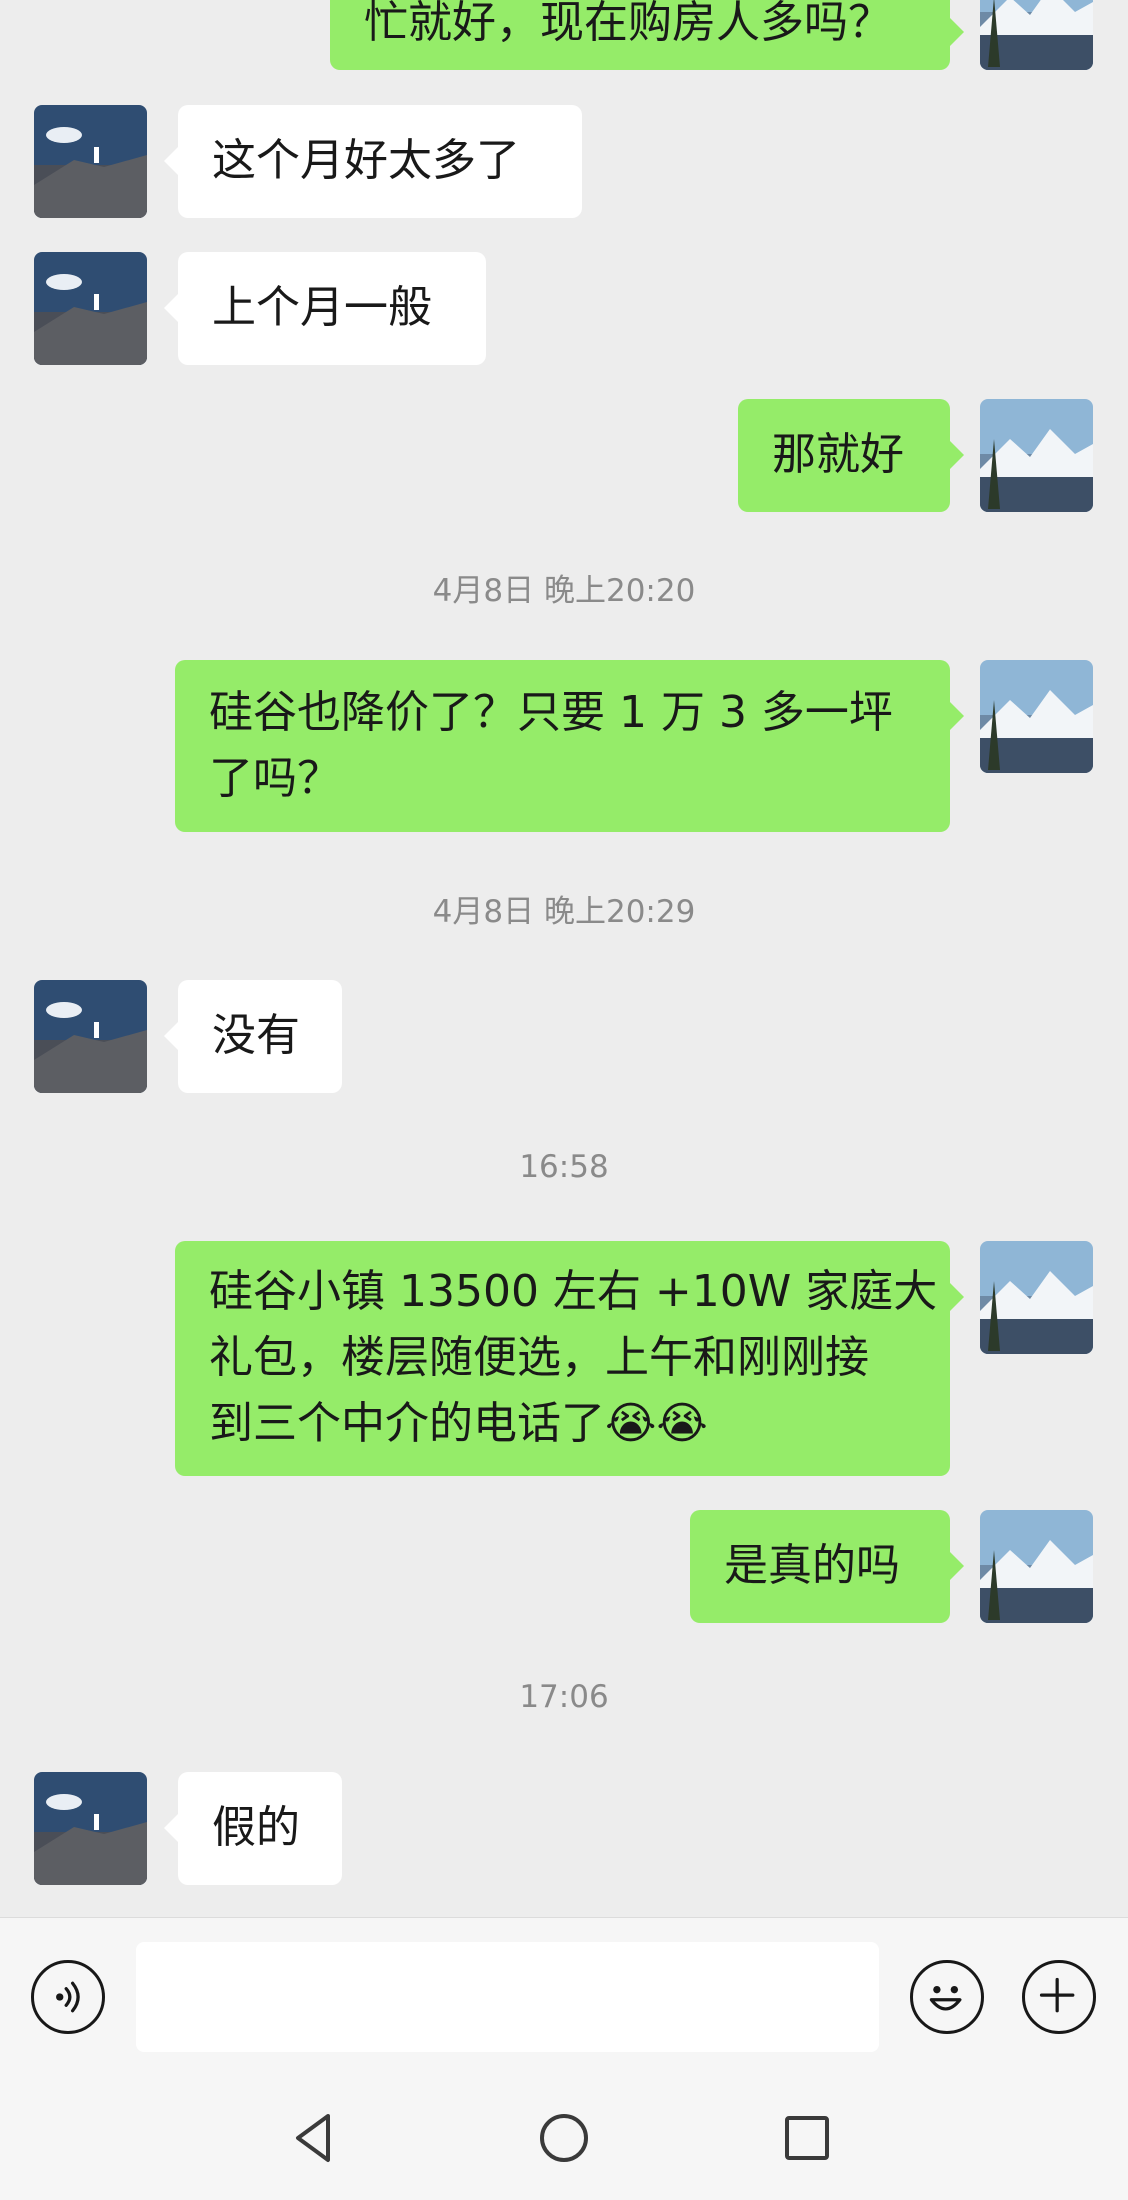 The image size is (1128, 2200). I want to click on message-bubble-outgoing: 是真的吗, so click(827, 1566).